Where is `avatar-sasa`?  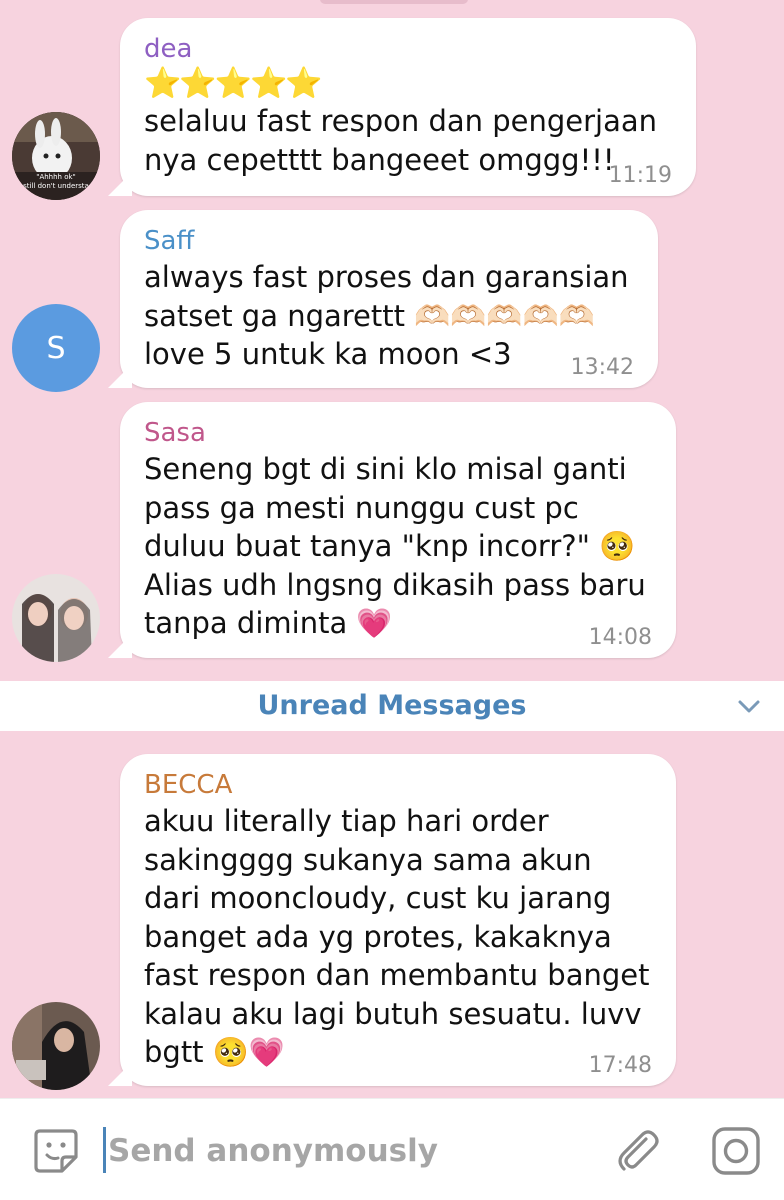
avatar-sasa is located at coordinates (56, 618).